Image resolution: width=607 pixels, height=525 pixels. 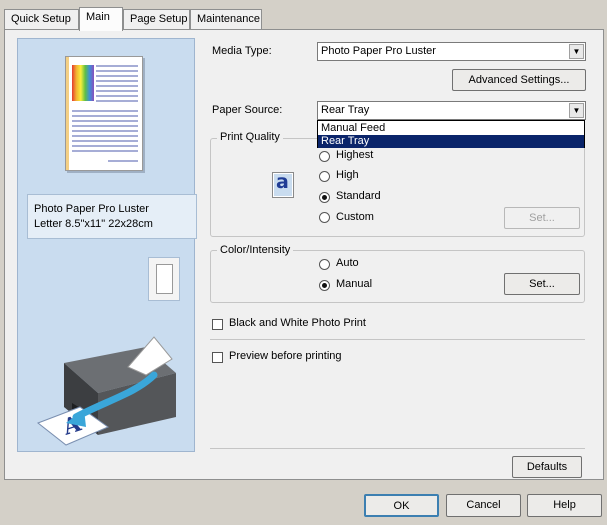 I want to click on help-button: Help, so click(x=564, y=505).